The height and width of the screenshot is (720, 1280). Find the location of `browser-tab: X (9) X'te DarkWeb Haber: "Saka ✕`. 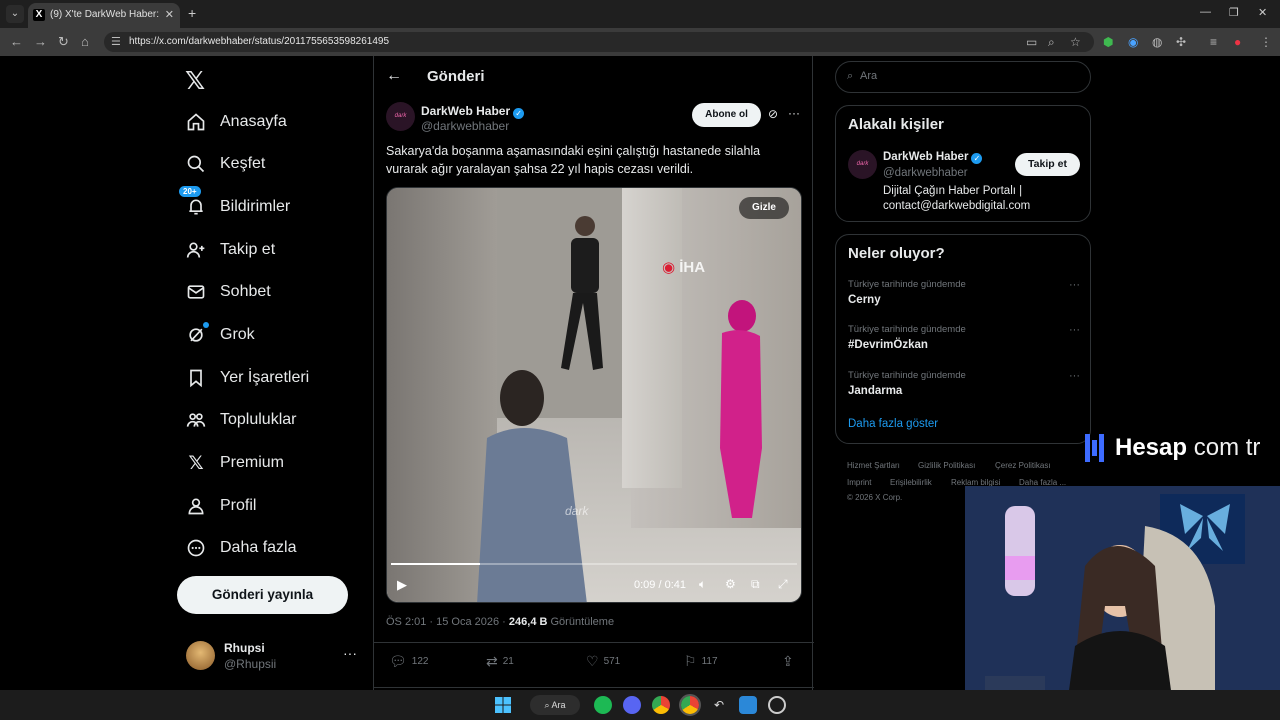

browser-tab: X (9) X'te DarkWeb Haber: "Saka ✕ is located at coordinates (104, 15).